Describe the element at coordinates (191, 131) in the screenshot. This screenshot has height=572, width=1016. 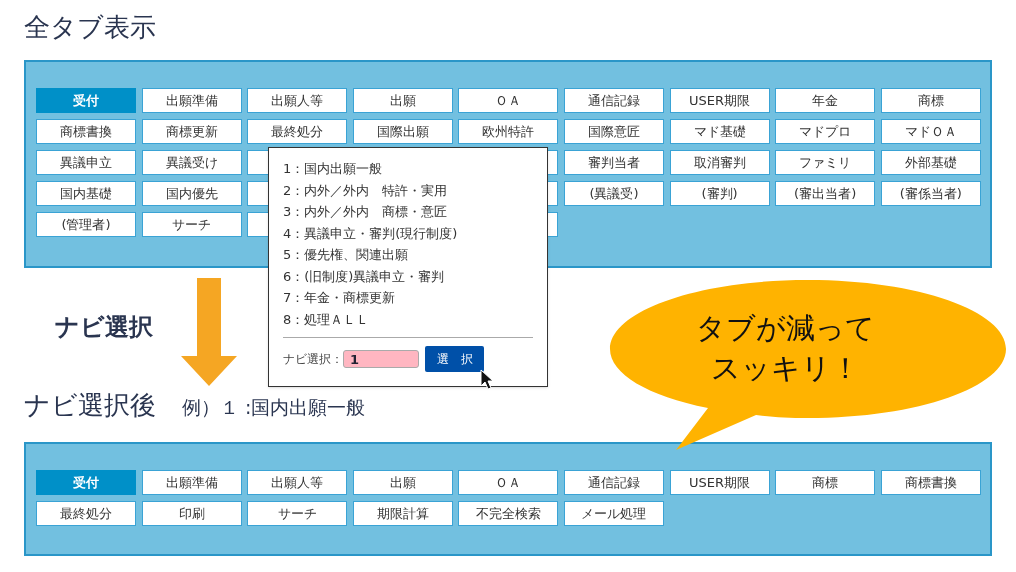
I see `tab: 商標更新` at that location.